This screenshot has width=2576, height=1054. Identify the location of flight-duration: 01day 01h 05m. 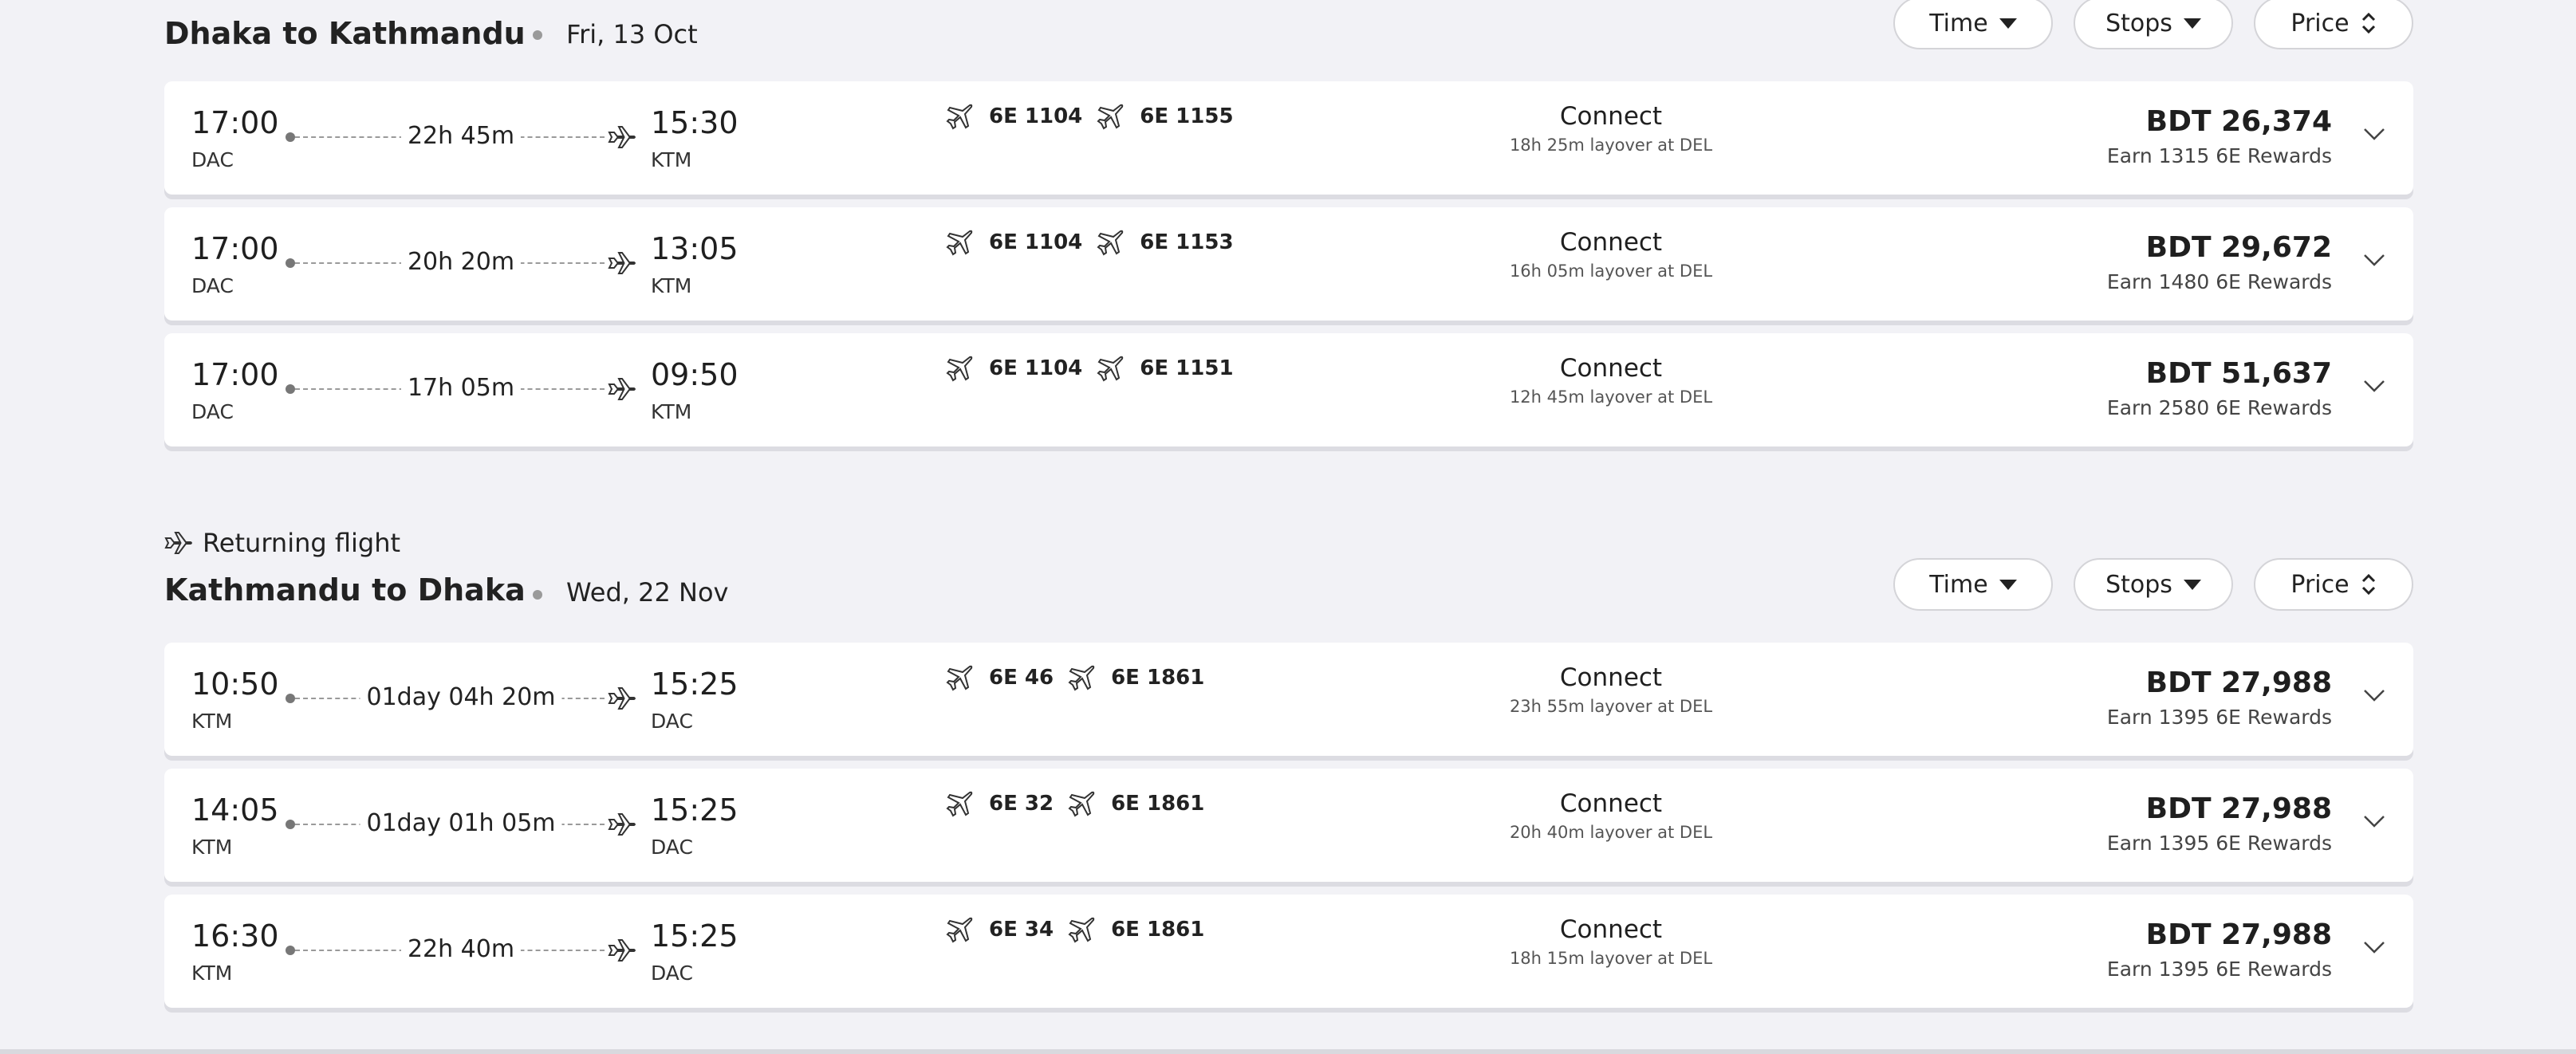
(461, 823).